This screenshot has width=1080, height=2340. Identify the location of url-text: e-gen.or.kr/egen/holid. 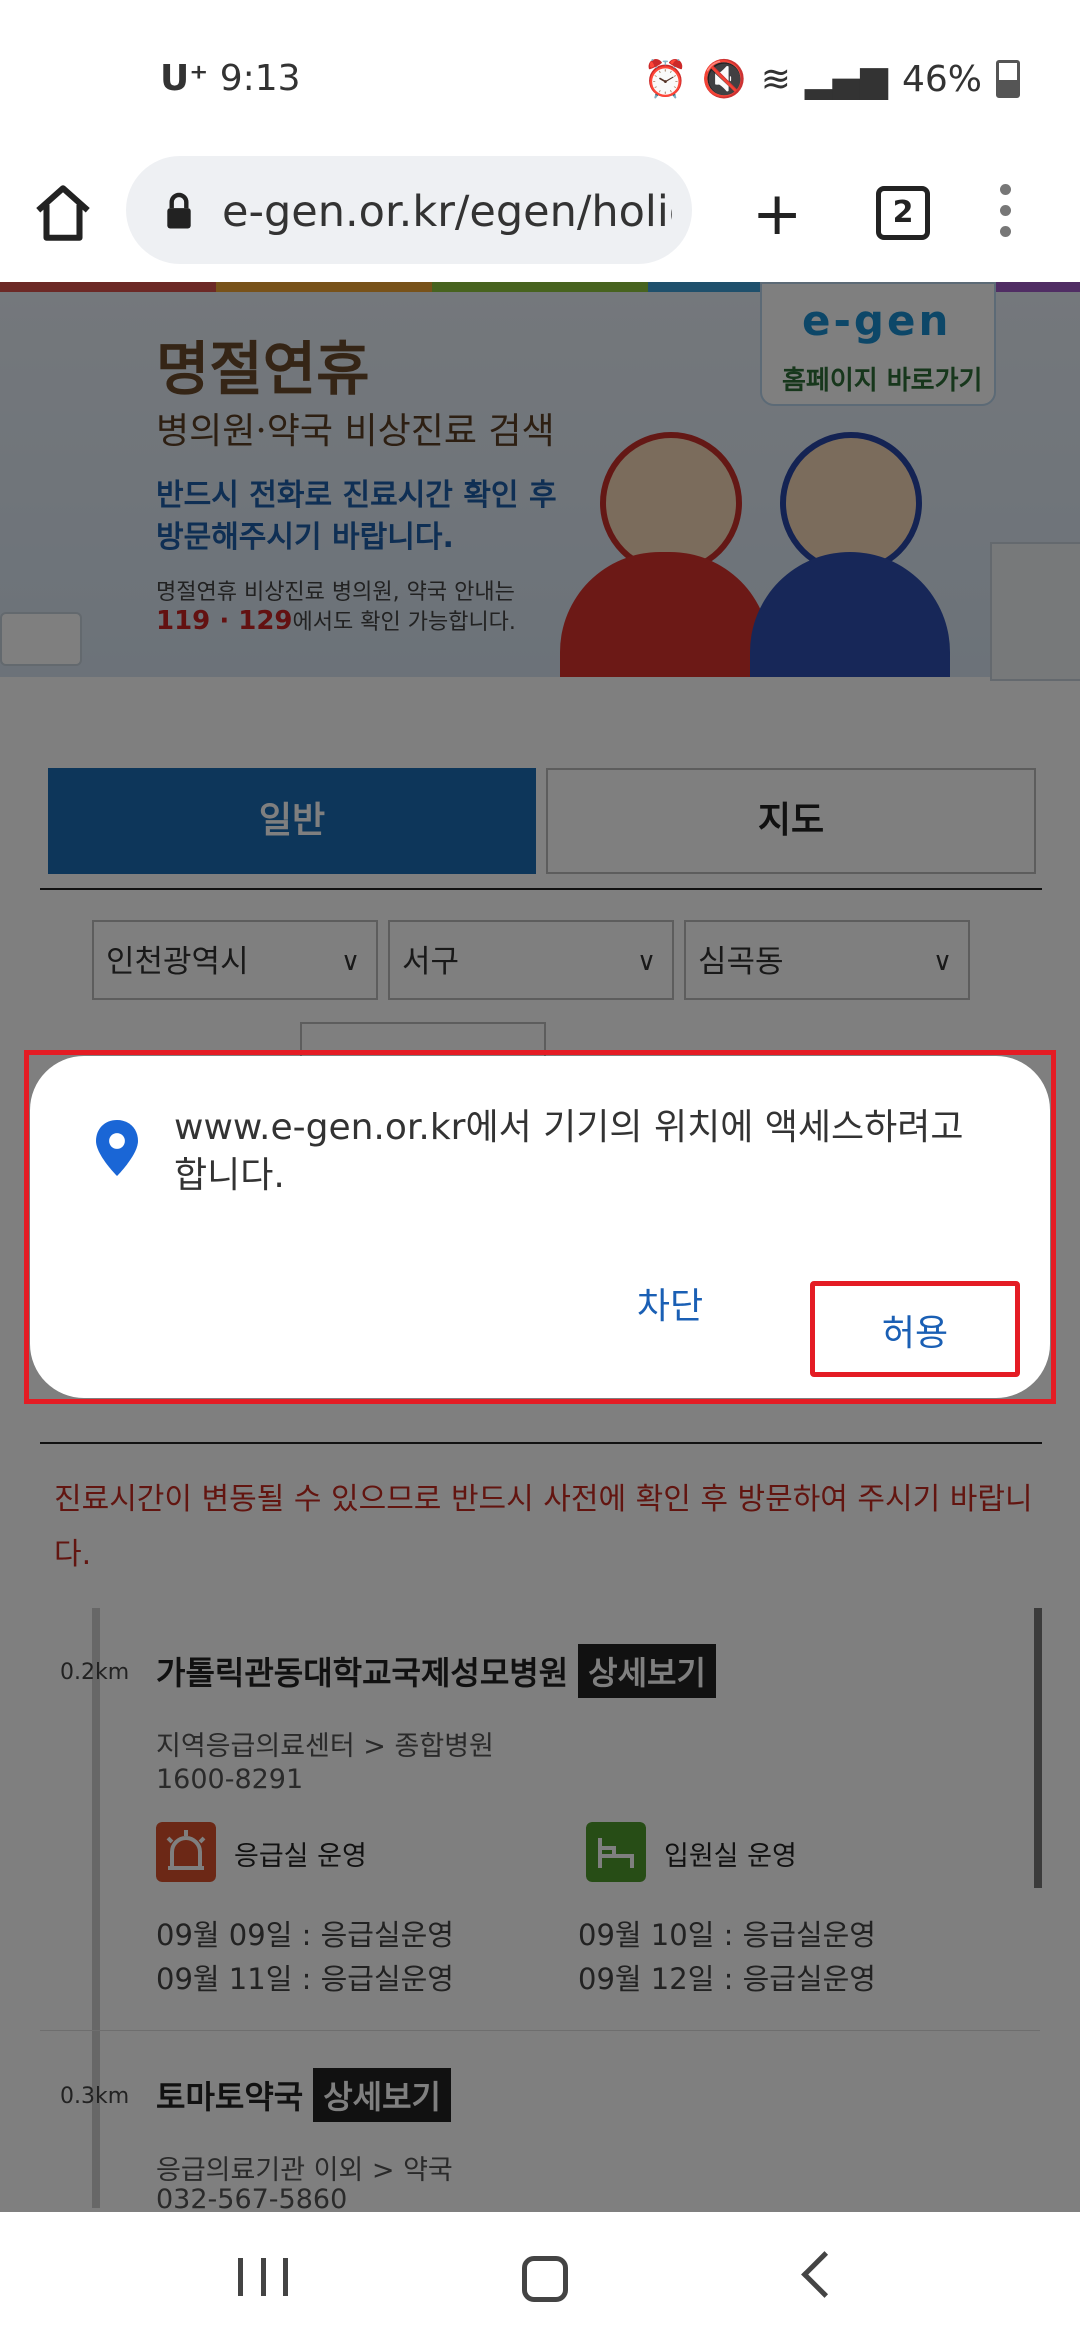
(447, 212).